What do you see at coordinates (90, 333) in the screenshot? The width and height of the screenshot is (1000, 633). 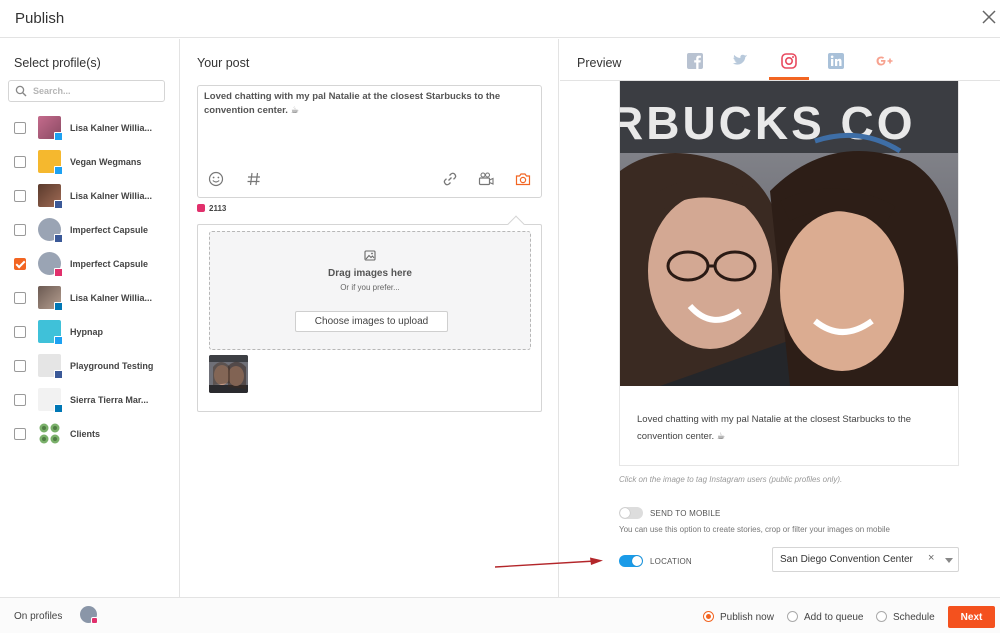 I see `profile-item: Hypnap` at bounding box center [90, 333].